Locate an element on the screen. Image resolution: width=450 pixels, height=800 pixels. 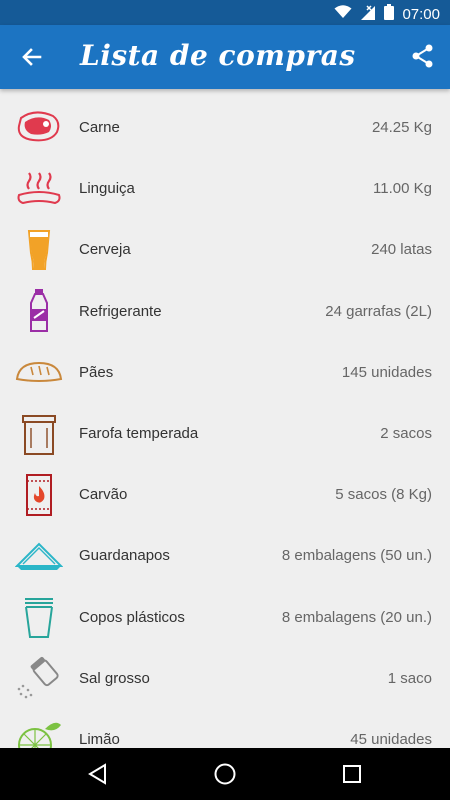
item-quantity: 24.25 Kg is located at coordinates (401, 128).